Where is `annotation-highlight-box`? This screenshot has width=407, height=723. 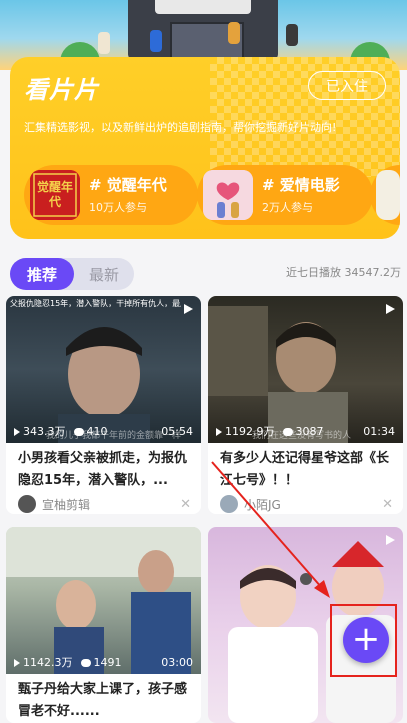 annotation-highlight-box is located at coordinates (363, 640).